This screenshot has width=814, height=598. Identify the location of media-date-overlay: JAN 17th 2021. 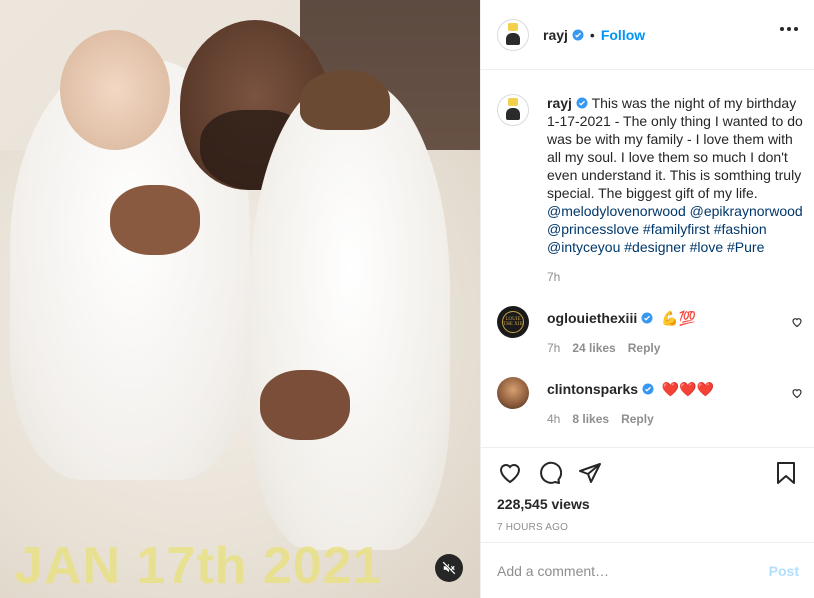
(198, 566).